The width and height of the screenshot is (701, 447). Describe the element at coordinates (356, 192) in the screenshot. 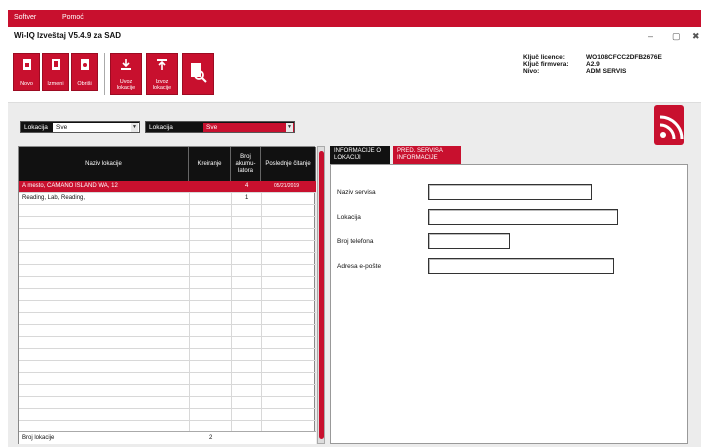

I see `label-naziv-servisa: Naziv servisa` at that location.